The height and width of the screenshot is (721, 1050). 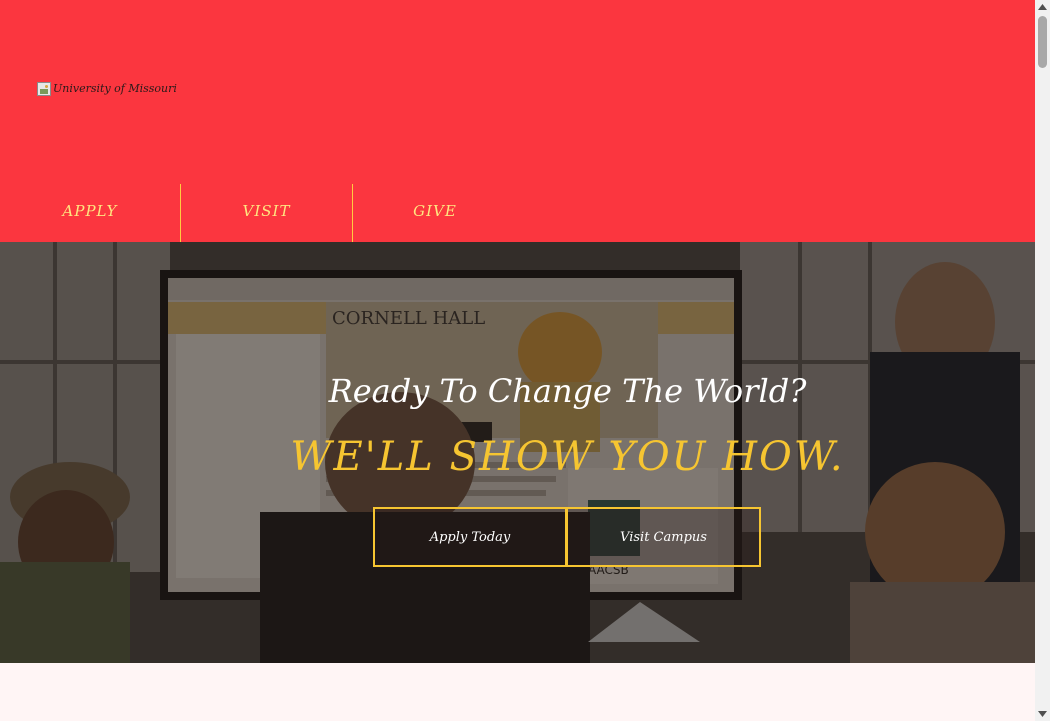 What do you see at coordinates (44, 89) in the screenshot?
I see `broken-image-icon` at bounding box center [44, 89].